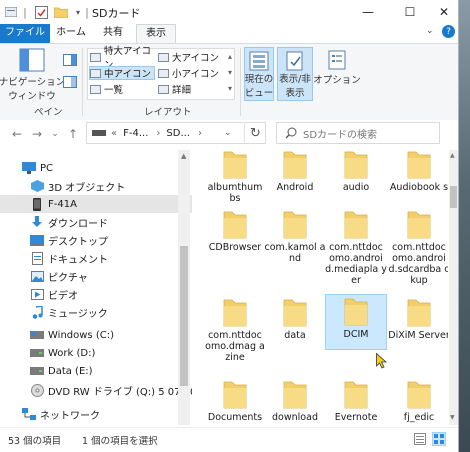 This screenshot has height=452, width=470. Describe the element at coordinates (103, 353) in the screenshot. I see `nav-item-work-d: Work (D:)` at that location.